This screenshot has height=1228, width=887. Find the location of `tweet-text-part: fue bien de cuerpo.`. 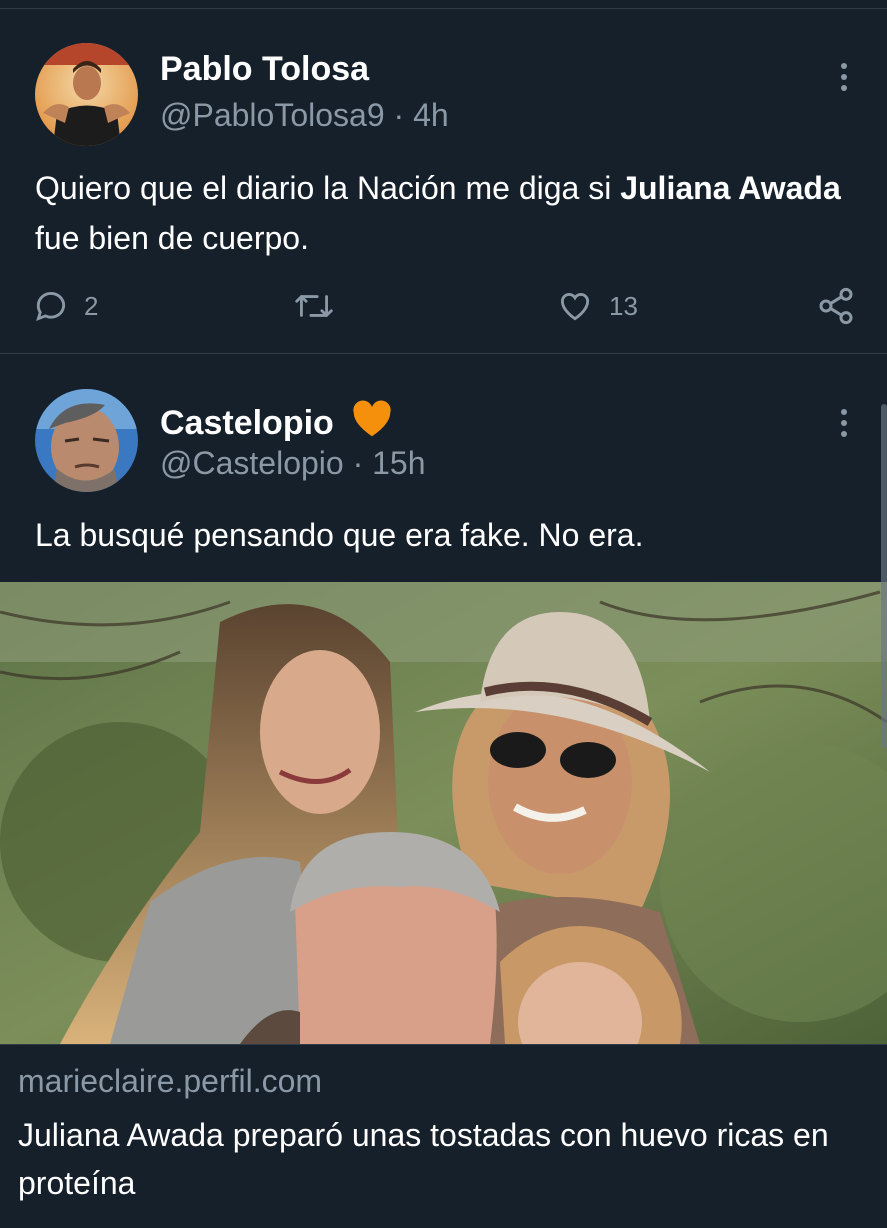

tweet-text-part: fue bien de cuerpo. is located at coordinates (172, 238).